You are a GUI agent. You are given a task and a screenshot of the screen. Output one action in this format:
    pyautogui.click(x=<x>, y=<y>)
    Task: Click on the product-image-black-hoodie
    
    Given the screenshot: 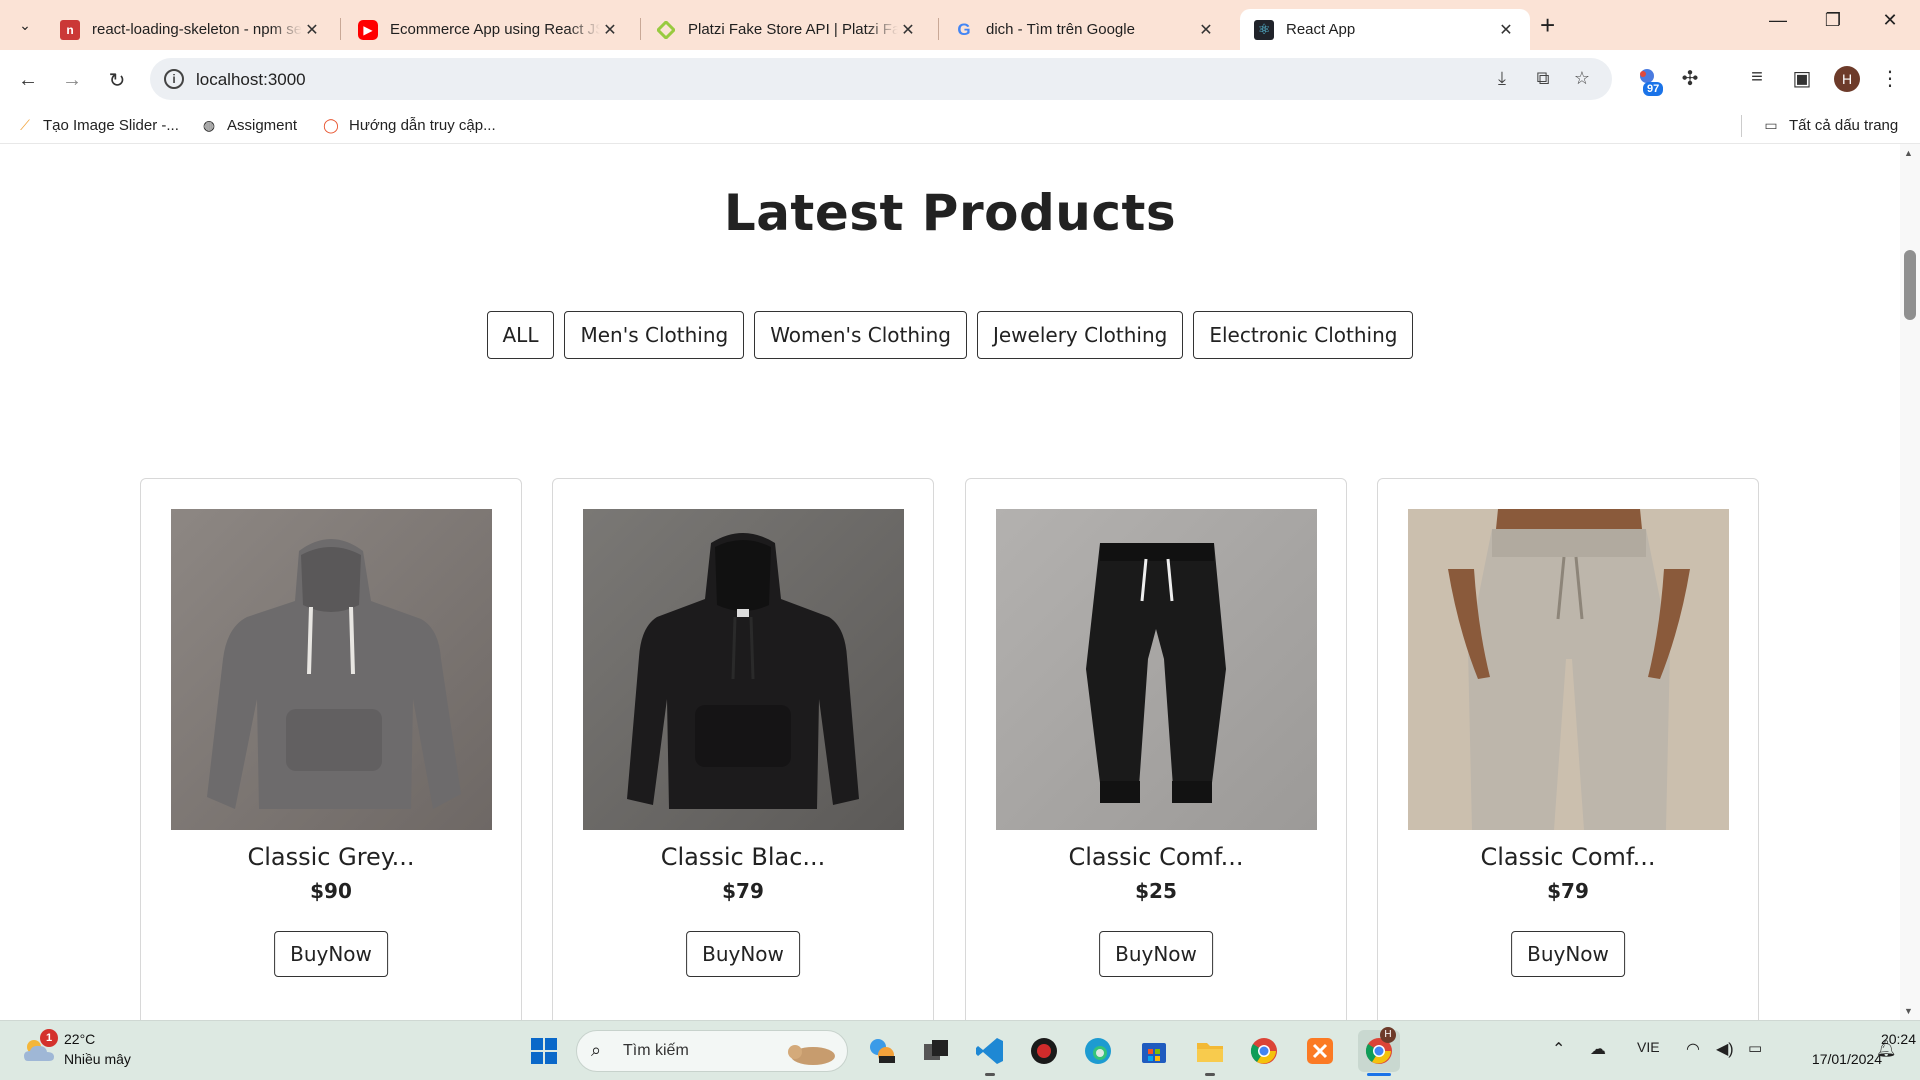 What is the action you would take?
    pyautogui.click(x=743, y=669)
    